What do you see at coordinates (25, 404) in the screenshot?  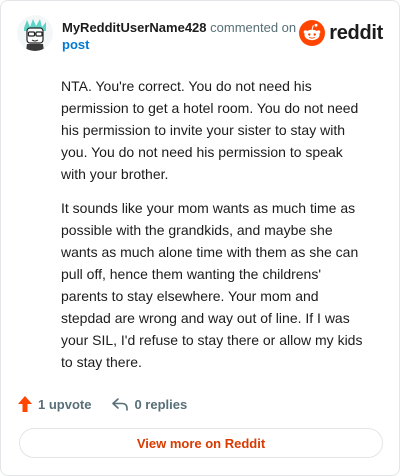 I see `upvote-arrow-icon` at bounding box center [25, 404].